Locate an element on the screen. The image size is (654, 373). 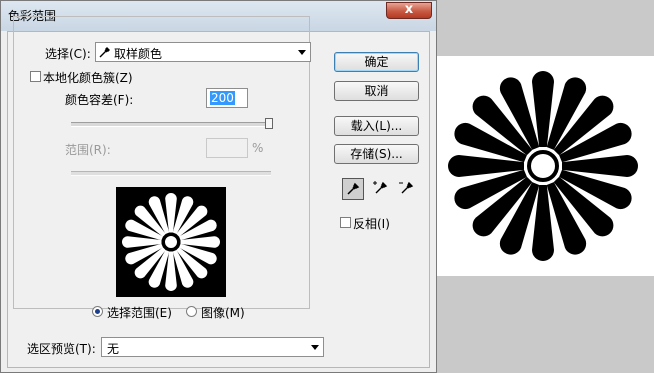
close-button: x is located at coordinates (409, 10).